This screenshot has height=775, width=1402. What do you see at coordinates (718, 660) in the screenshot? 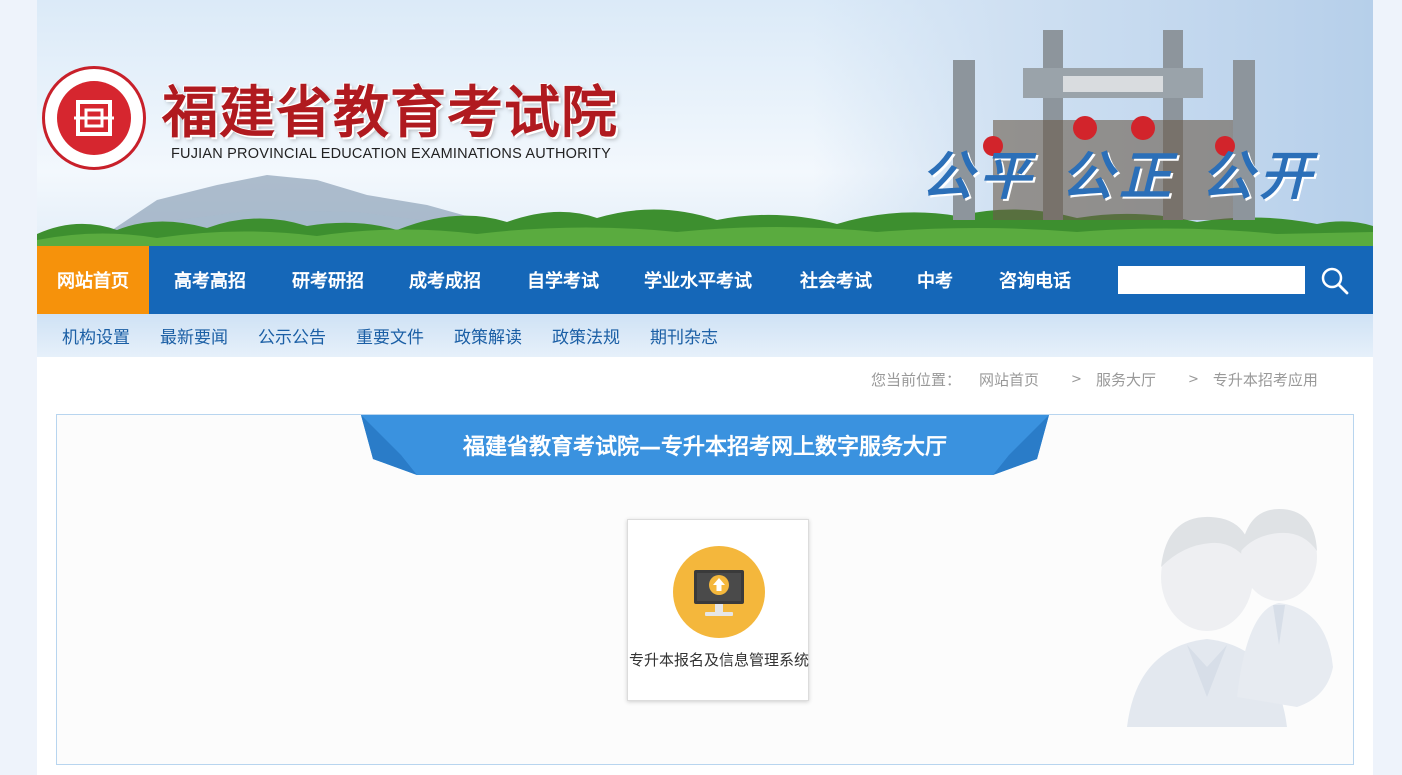
I see `service-label: 专升本报名及信息管理系统` at bounding box center [718, 660].